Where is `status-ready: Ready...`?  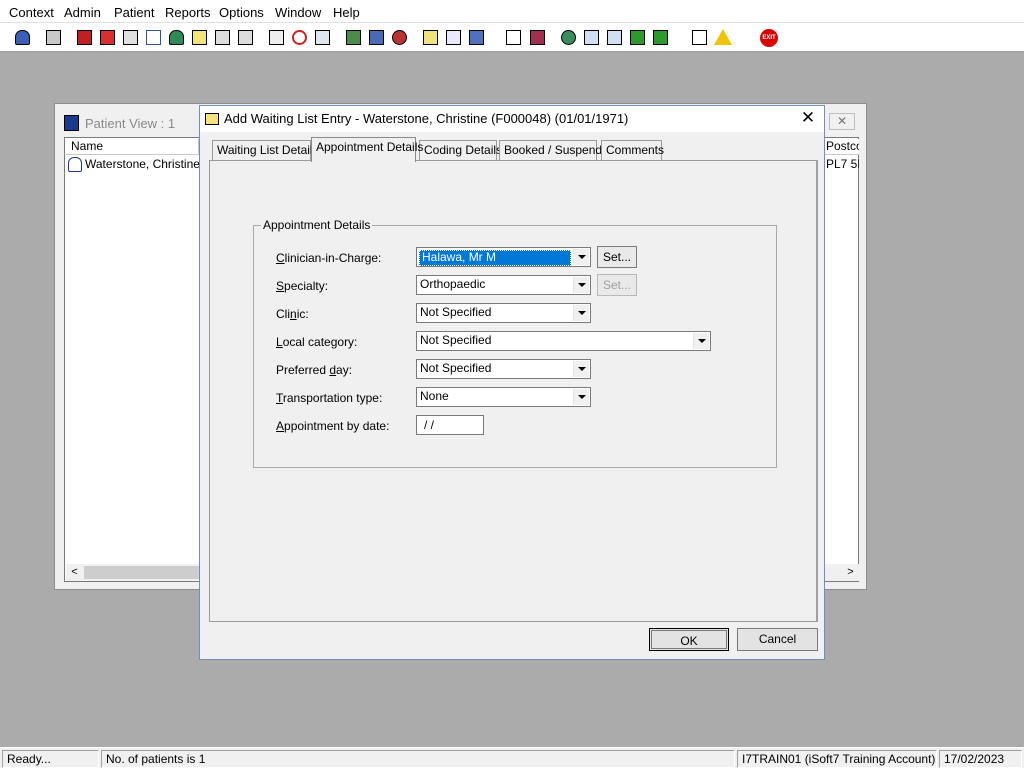 status-ready: Ready... is located at coordinates (50, 759).